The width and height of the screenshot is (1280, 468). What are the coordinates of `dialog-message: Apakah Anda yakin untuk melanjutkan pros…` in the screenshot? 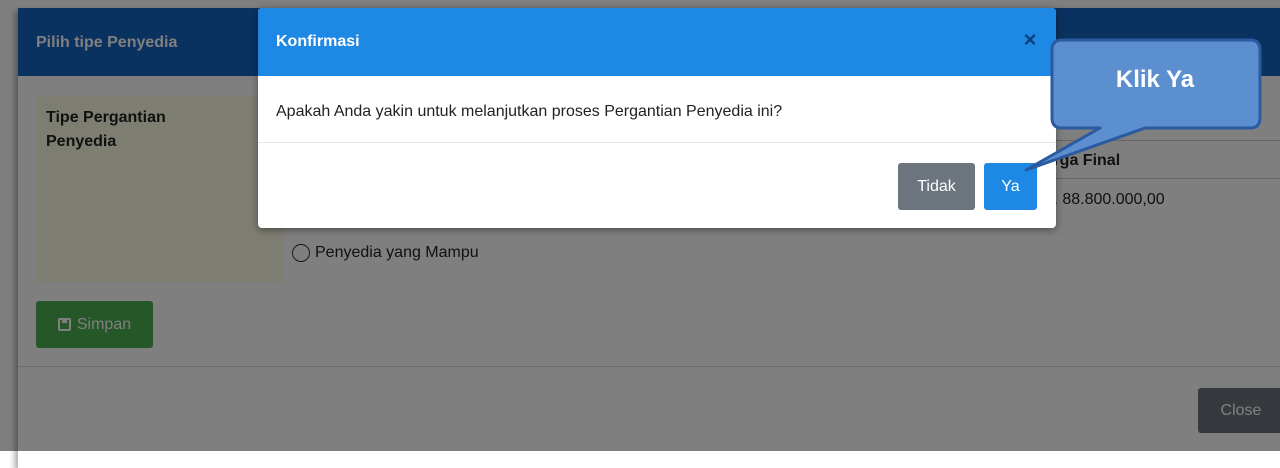 It's located at (529, 111).